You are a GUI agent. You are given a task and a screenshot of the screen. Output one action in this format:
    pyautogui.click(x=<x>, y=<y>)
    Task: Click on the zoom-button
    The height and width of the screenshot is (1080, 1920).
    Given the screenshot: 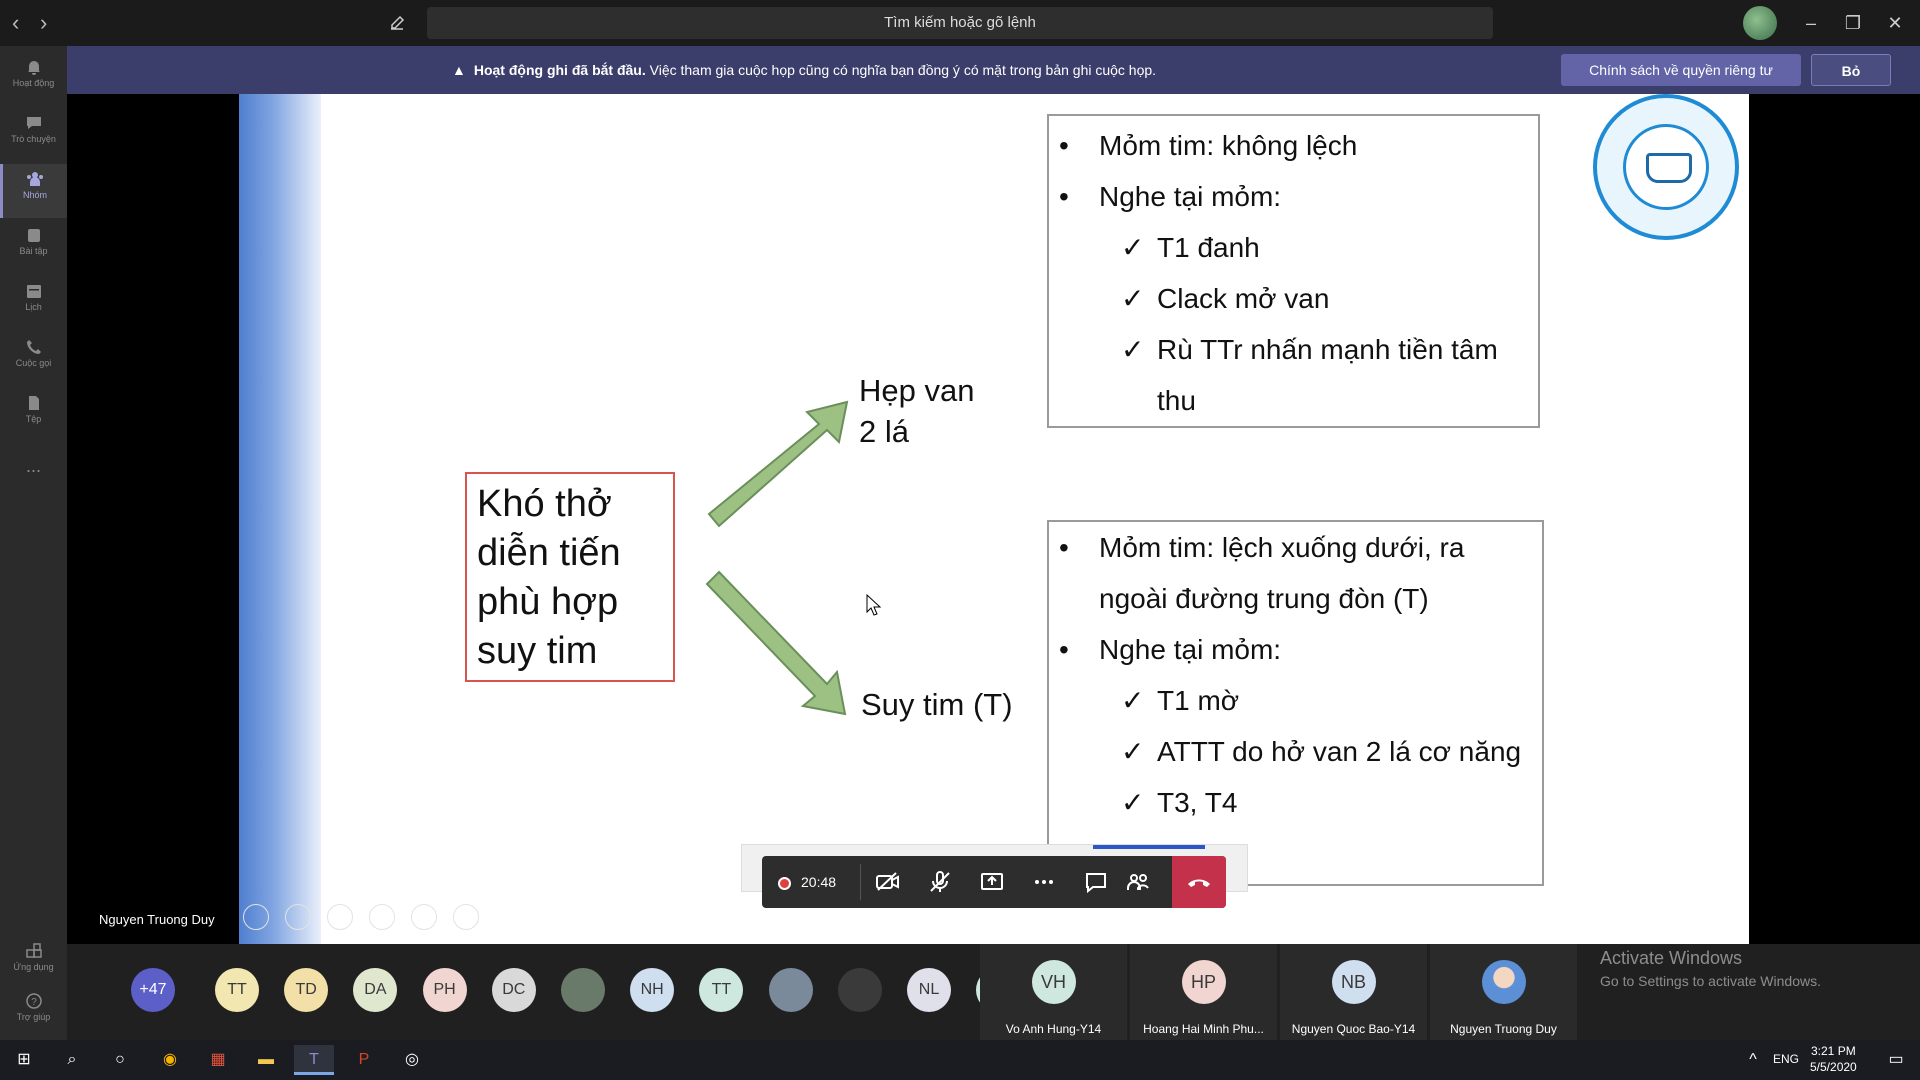 What is the action you would take?
    pyautogui.click(x=424, y=917)
    